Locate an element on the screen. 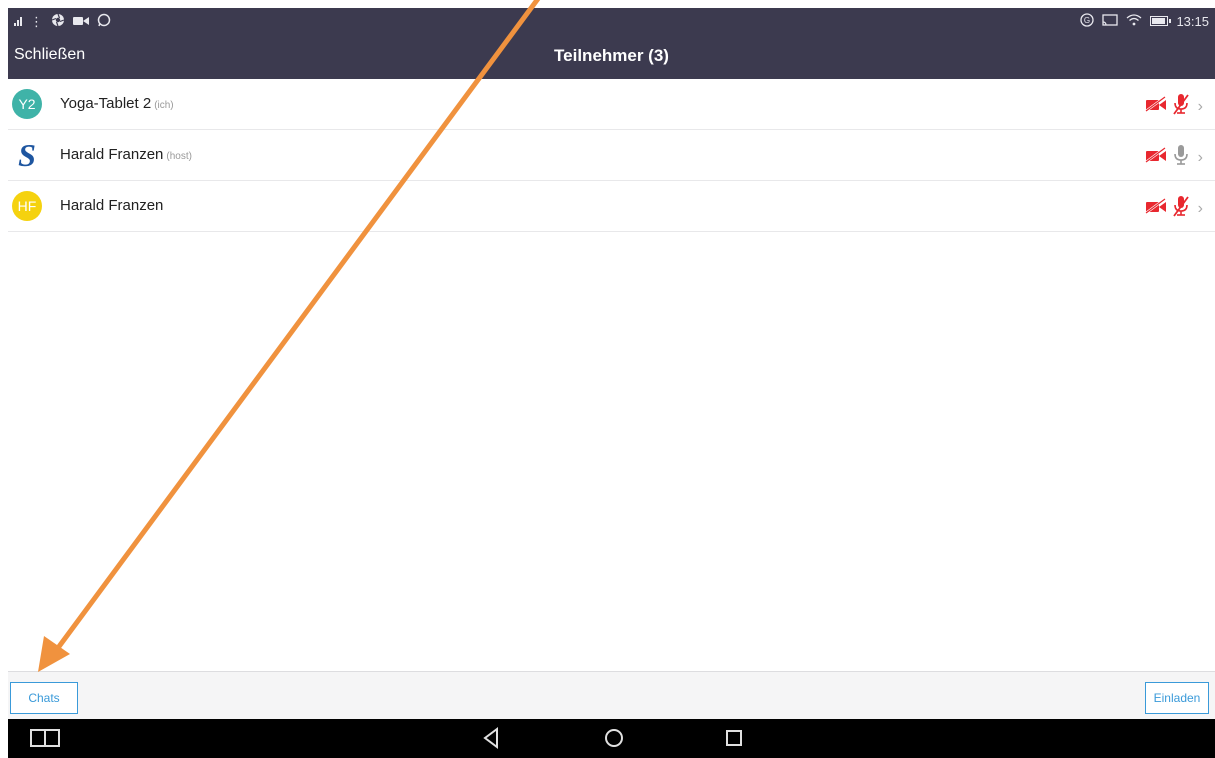 This screenshot has height=758, width=1215. battery-icon is located at coordinates (1161, 21).